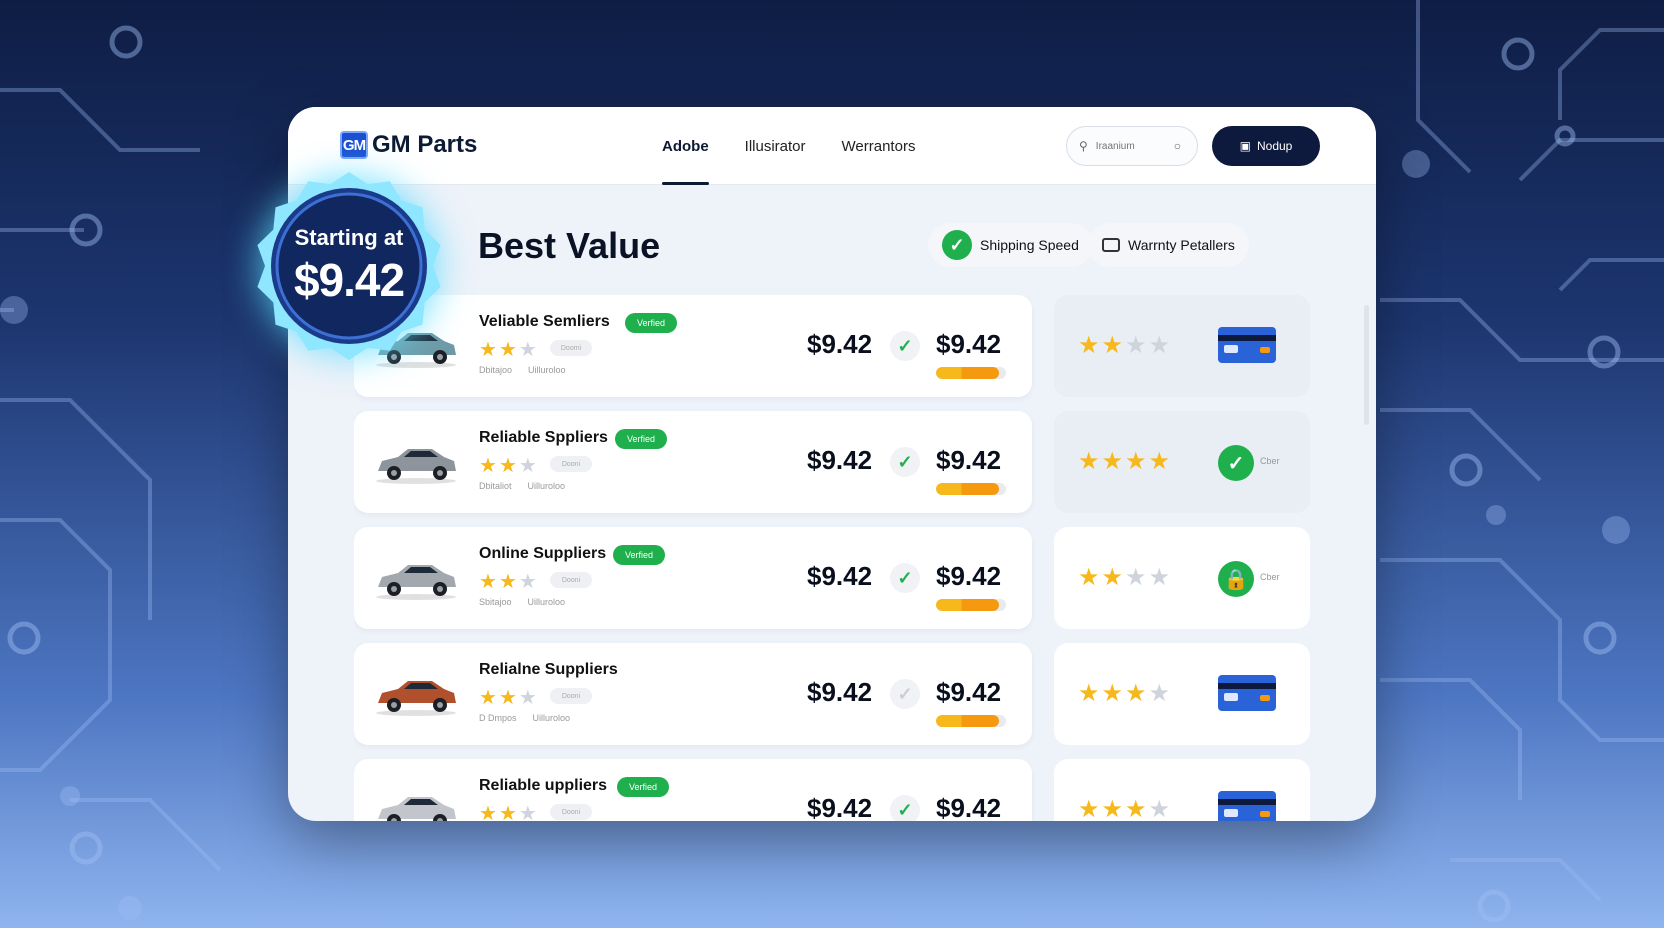 This screenshot has width=1664, height=928. Describe the element at coordinates (1266, 146) in the screenshot. I see `nodup-button: ▣ Nodup` at that location.